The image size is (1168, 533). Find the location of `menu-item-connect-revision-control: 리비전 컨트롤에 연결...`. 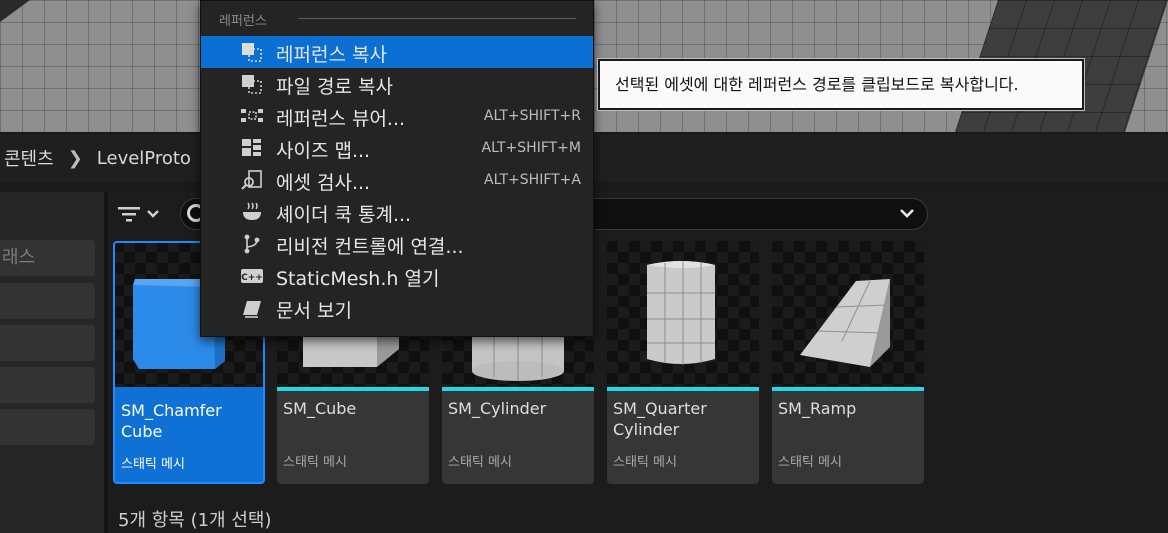

menu-item-connect-revision-control: 리비전 컨트롤에 연결... is located at coordinates (397, 244).